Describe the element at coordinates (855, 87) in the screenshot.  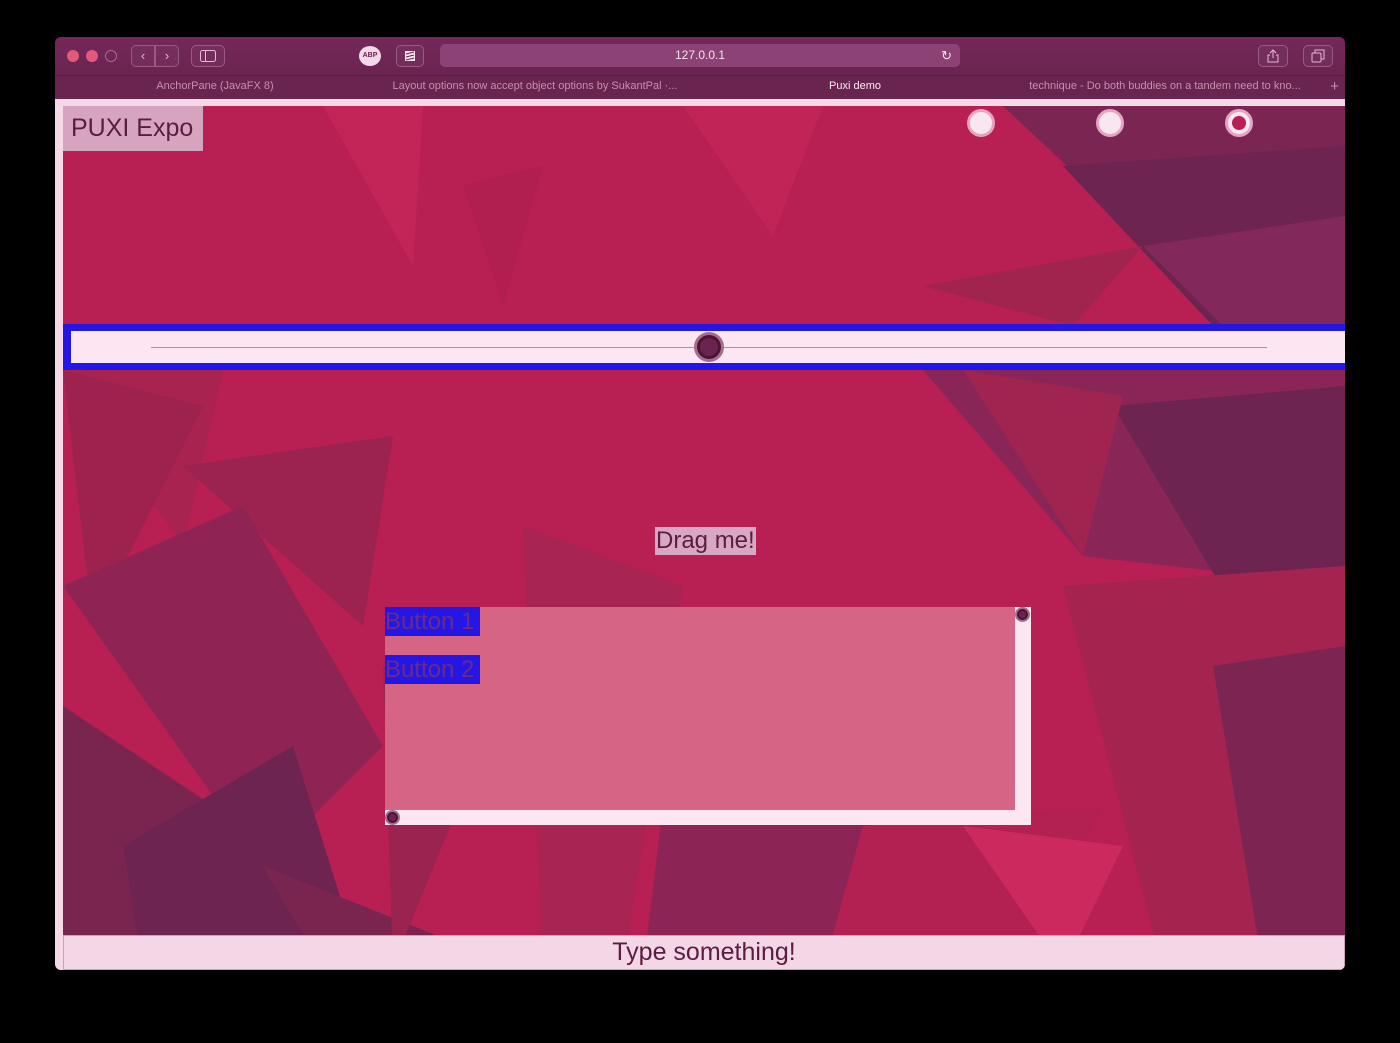
I see `tab-puxi-demo: Puxi demo` at that location.